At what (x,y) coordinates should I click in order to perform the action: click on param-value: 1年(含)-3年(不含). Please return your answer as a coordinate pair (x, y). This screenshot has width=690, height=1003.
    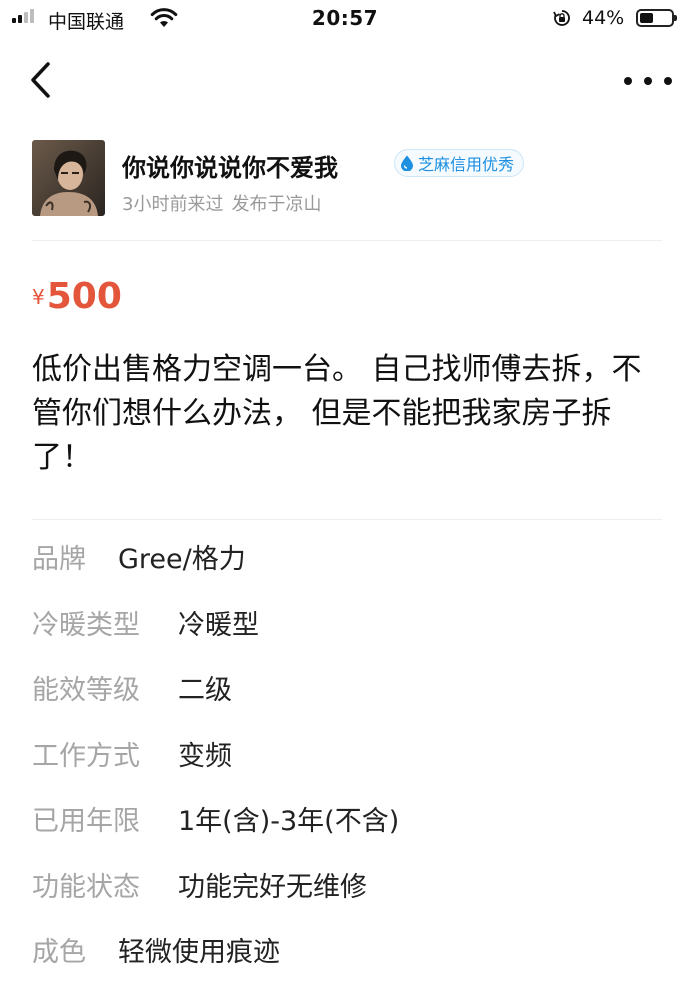
    Looking at the image, I should click on (289, 821).